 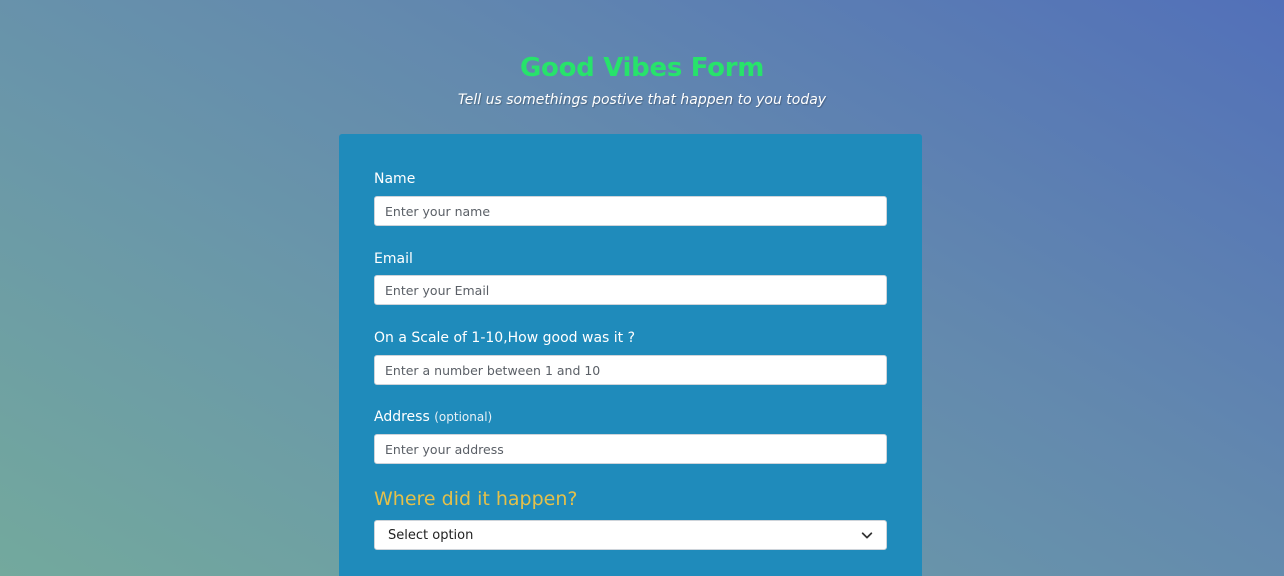 I want to click on email-label: Email, so click(x=393, y=259).